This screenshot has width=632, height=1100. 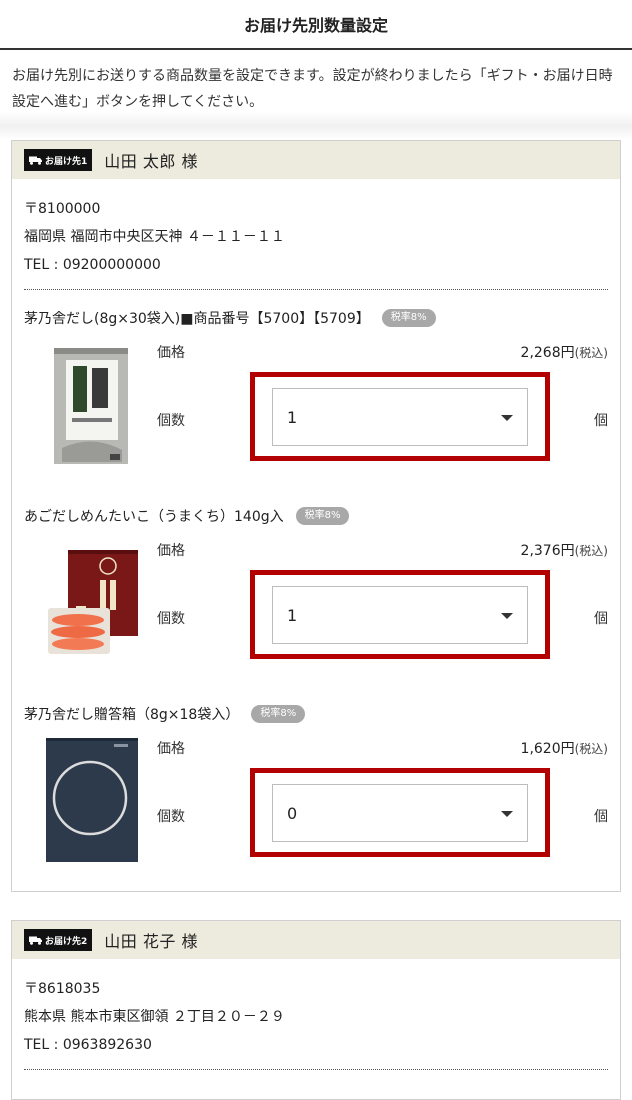 What do you see at coordinates (547, 551) in the screenshot?
I see `price-amount: 2,376円` at bounding box center [547, 551].